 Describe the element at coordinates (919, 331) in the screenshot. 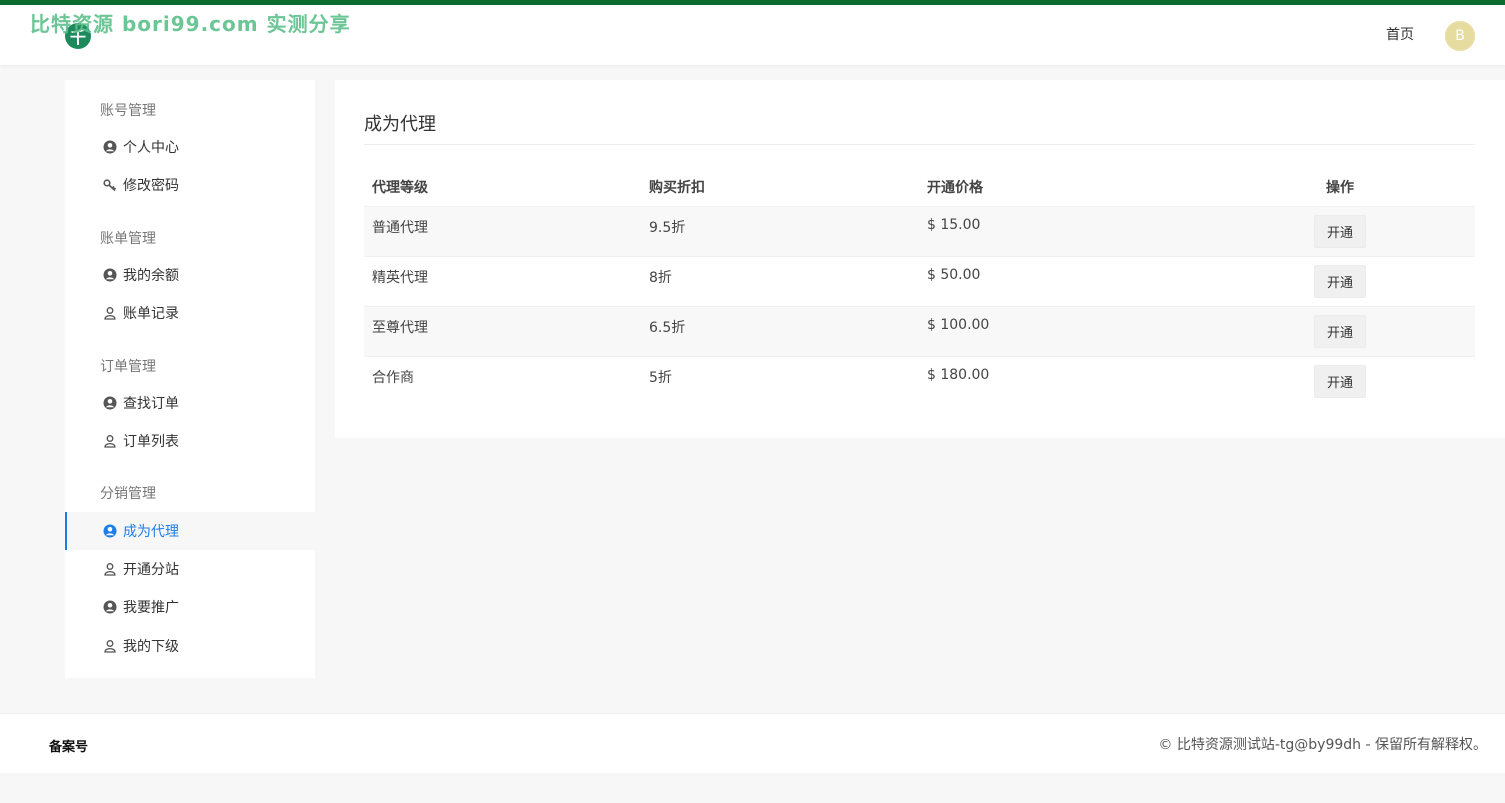

I see `table-row: 至尊代理 6.5折 $ 100.00 开通` at that location.